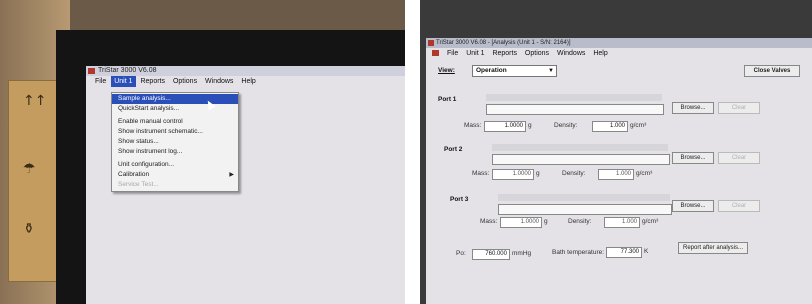 Image resolution: width=812 pixels, height=304 pixels. I want to click on port-3-density-field: 1.000, so click(622, 222).